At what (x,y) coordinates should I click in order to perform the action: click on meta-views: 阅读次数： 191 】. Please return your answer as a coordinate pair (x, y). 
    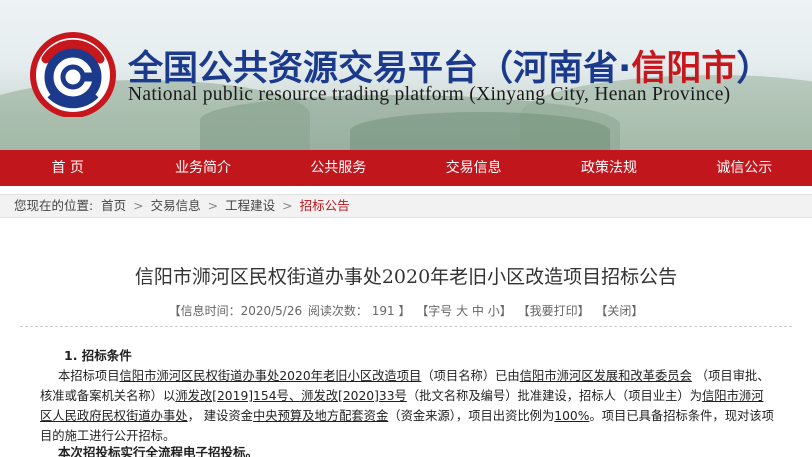
    Looking at the image, I should click on (359, 311).